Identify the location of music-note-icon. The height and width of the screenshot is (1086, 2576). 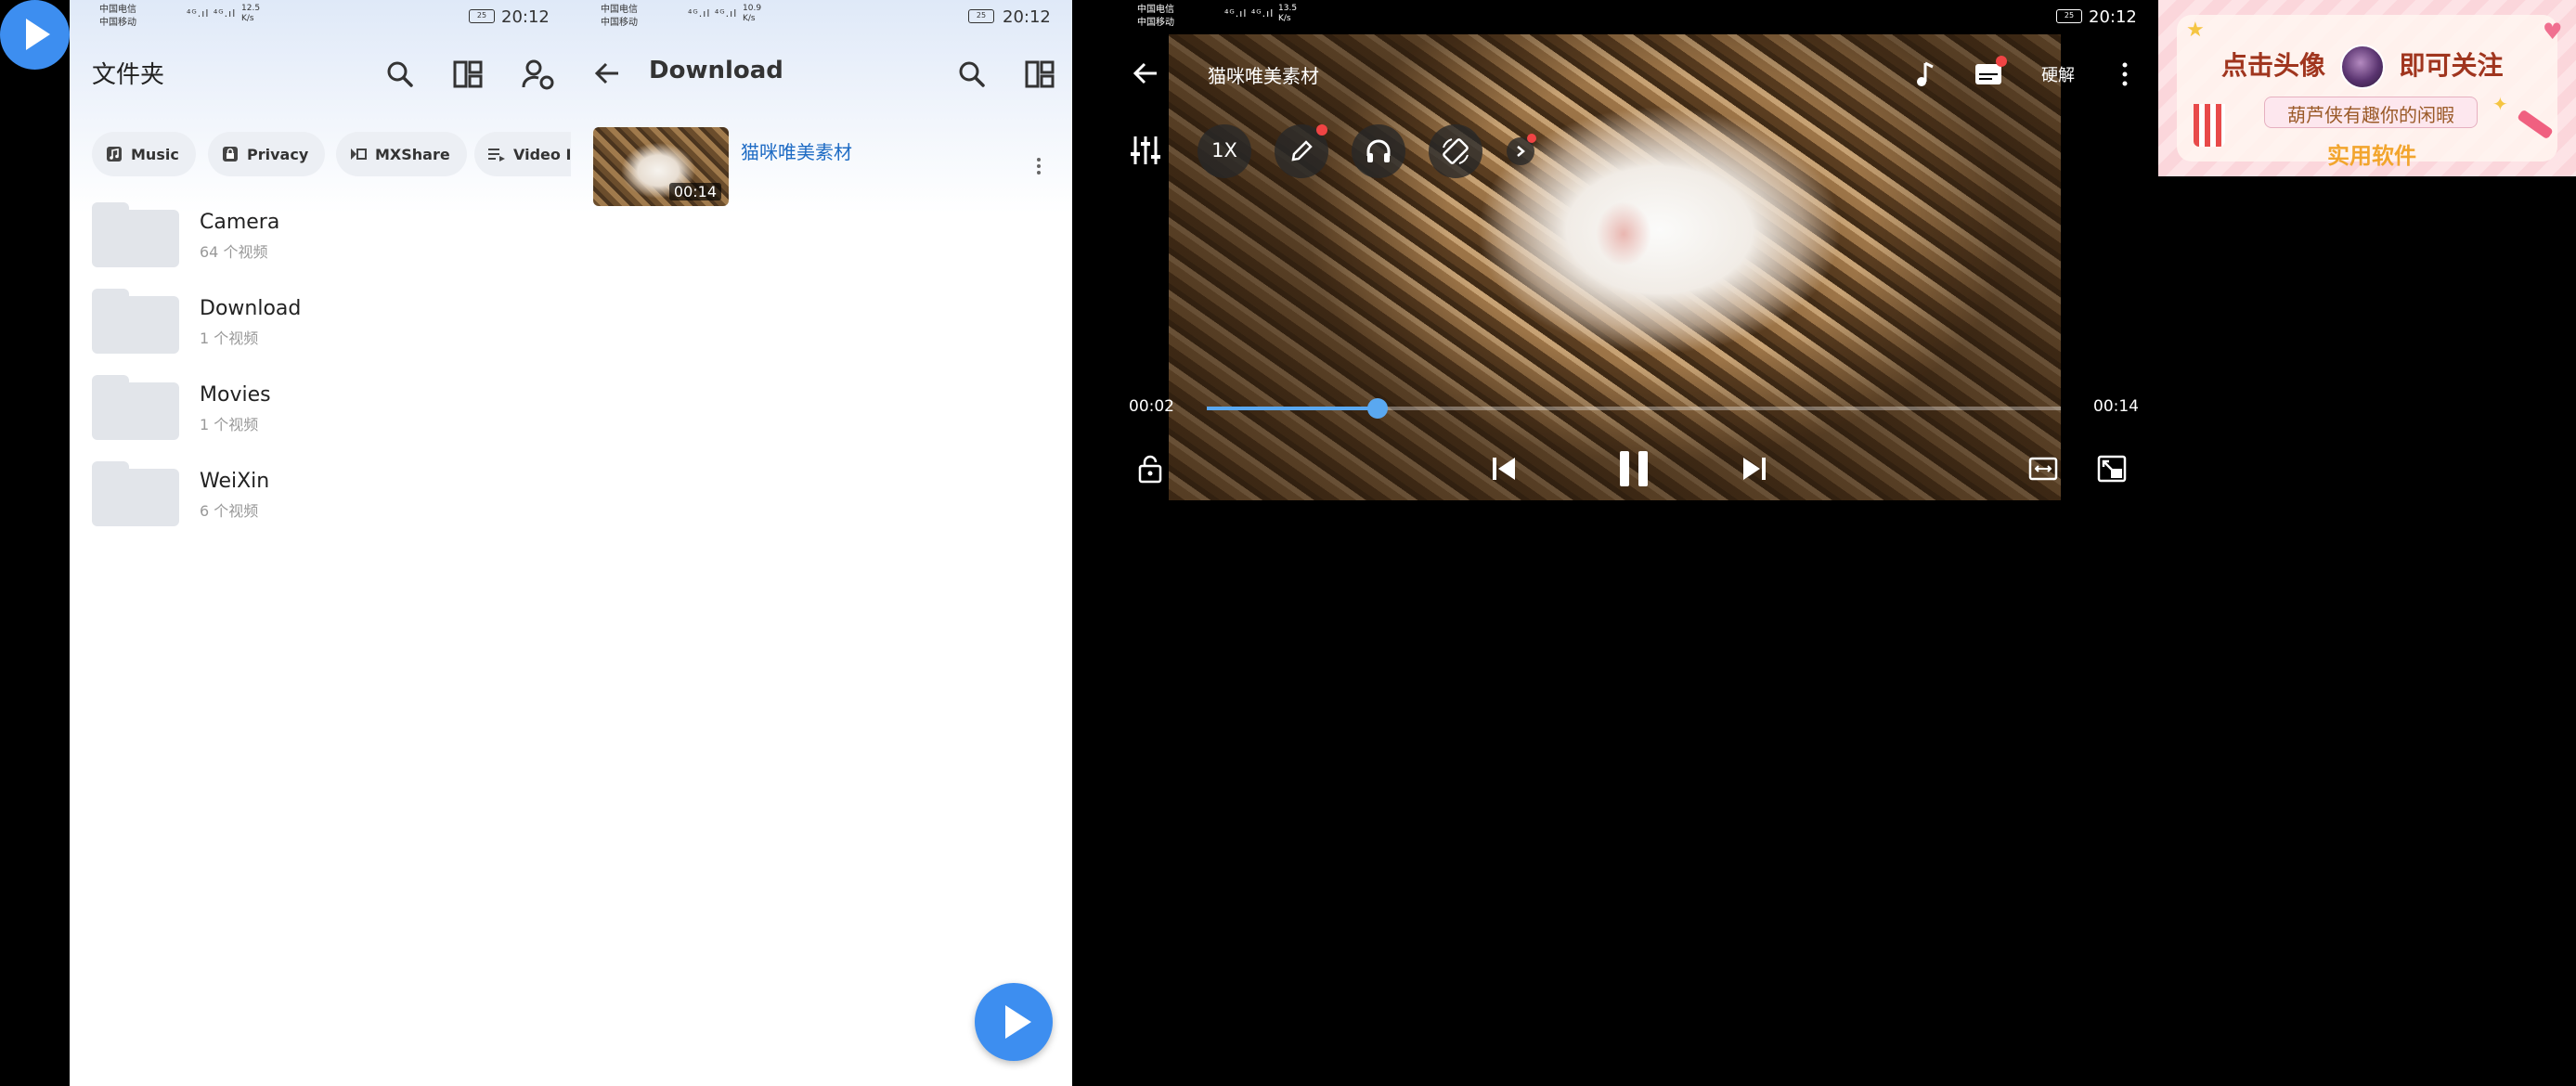
(1925, 74).